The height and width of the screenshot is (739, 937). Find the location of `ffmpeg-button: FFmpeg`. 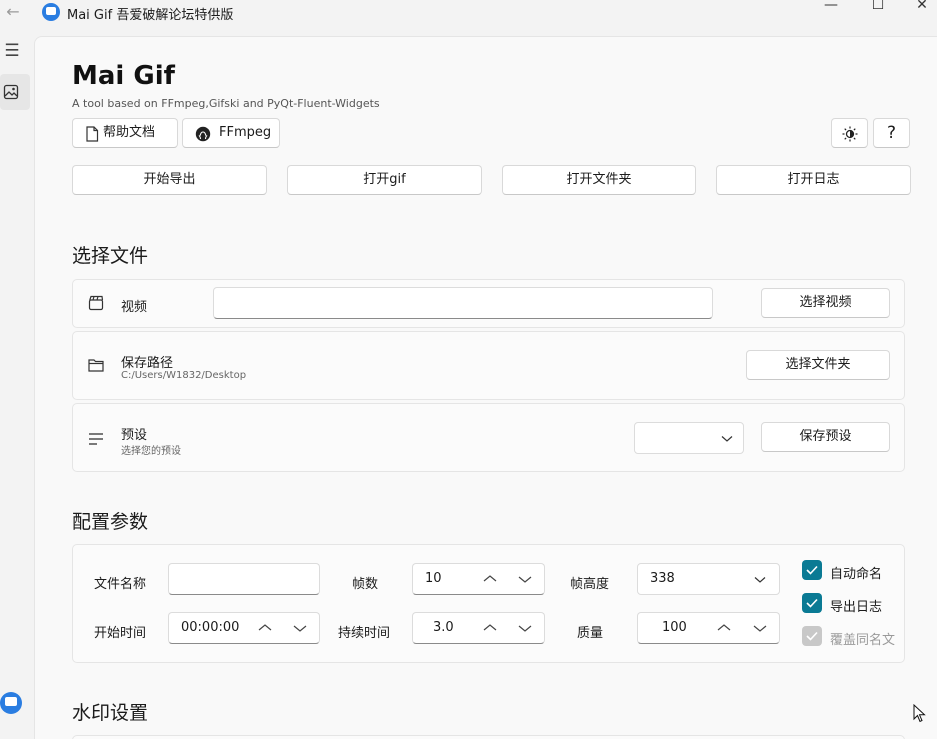

ffmpeg-button: FFmpeg is located at coordinates (231, 133).